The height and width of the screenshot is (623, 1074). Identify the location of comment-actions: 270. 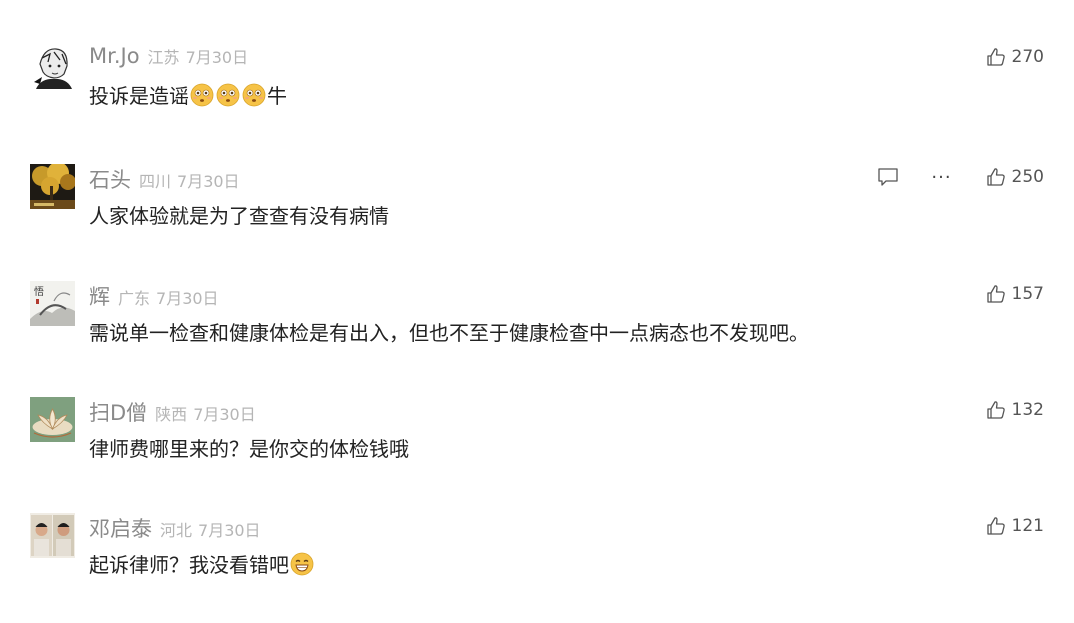
(1015, 57).